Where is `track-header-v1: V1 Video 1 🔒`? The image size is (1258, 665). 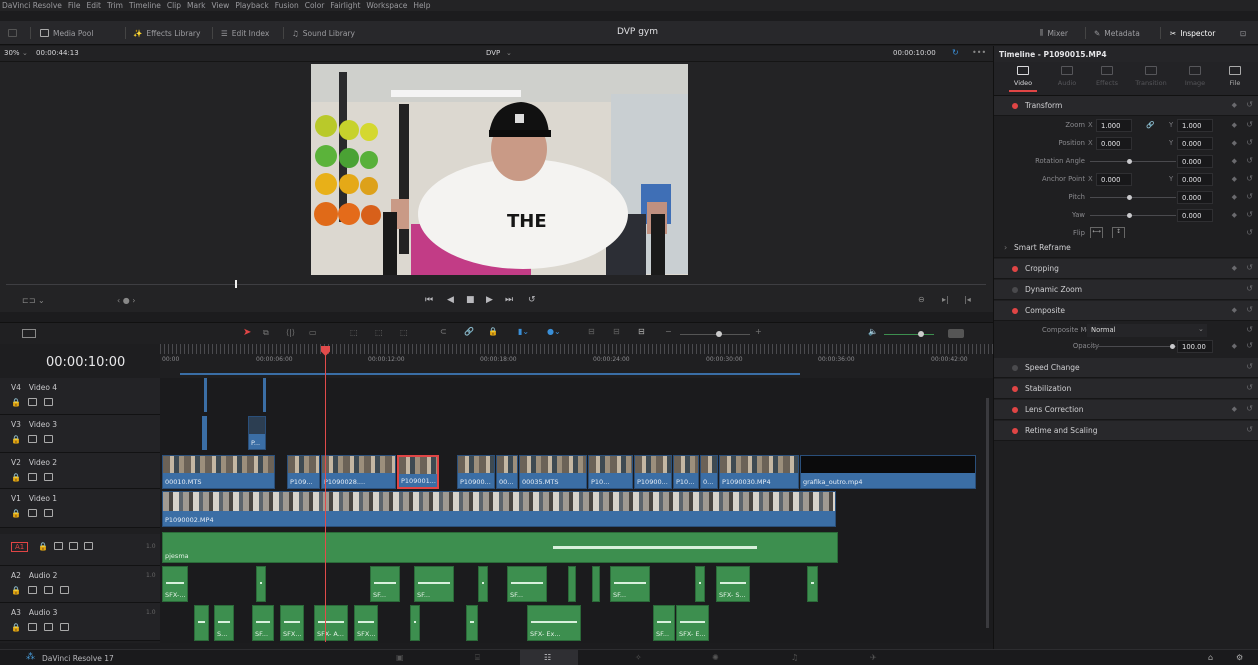
track-header-v1: V1 Video 1 🔒 is located at coordinates (80, 508).